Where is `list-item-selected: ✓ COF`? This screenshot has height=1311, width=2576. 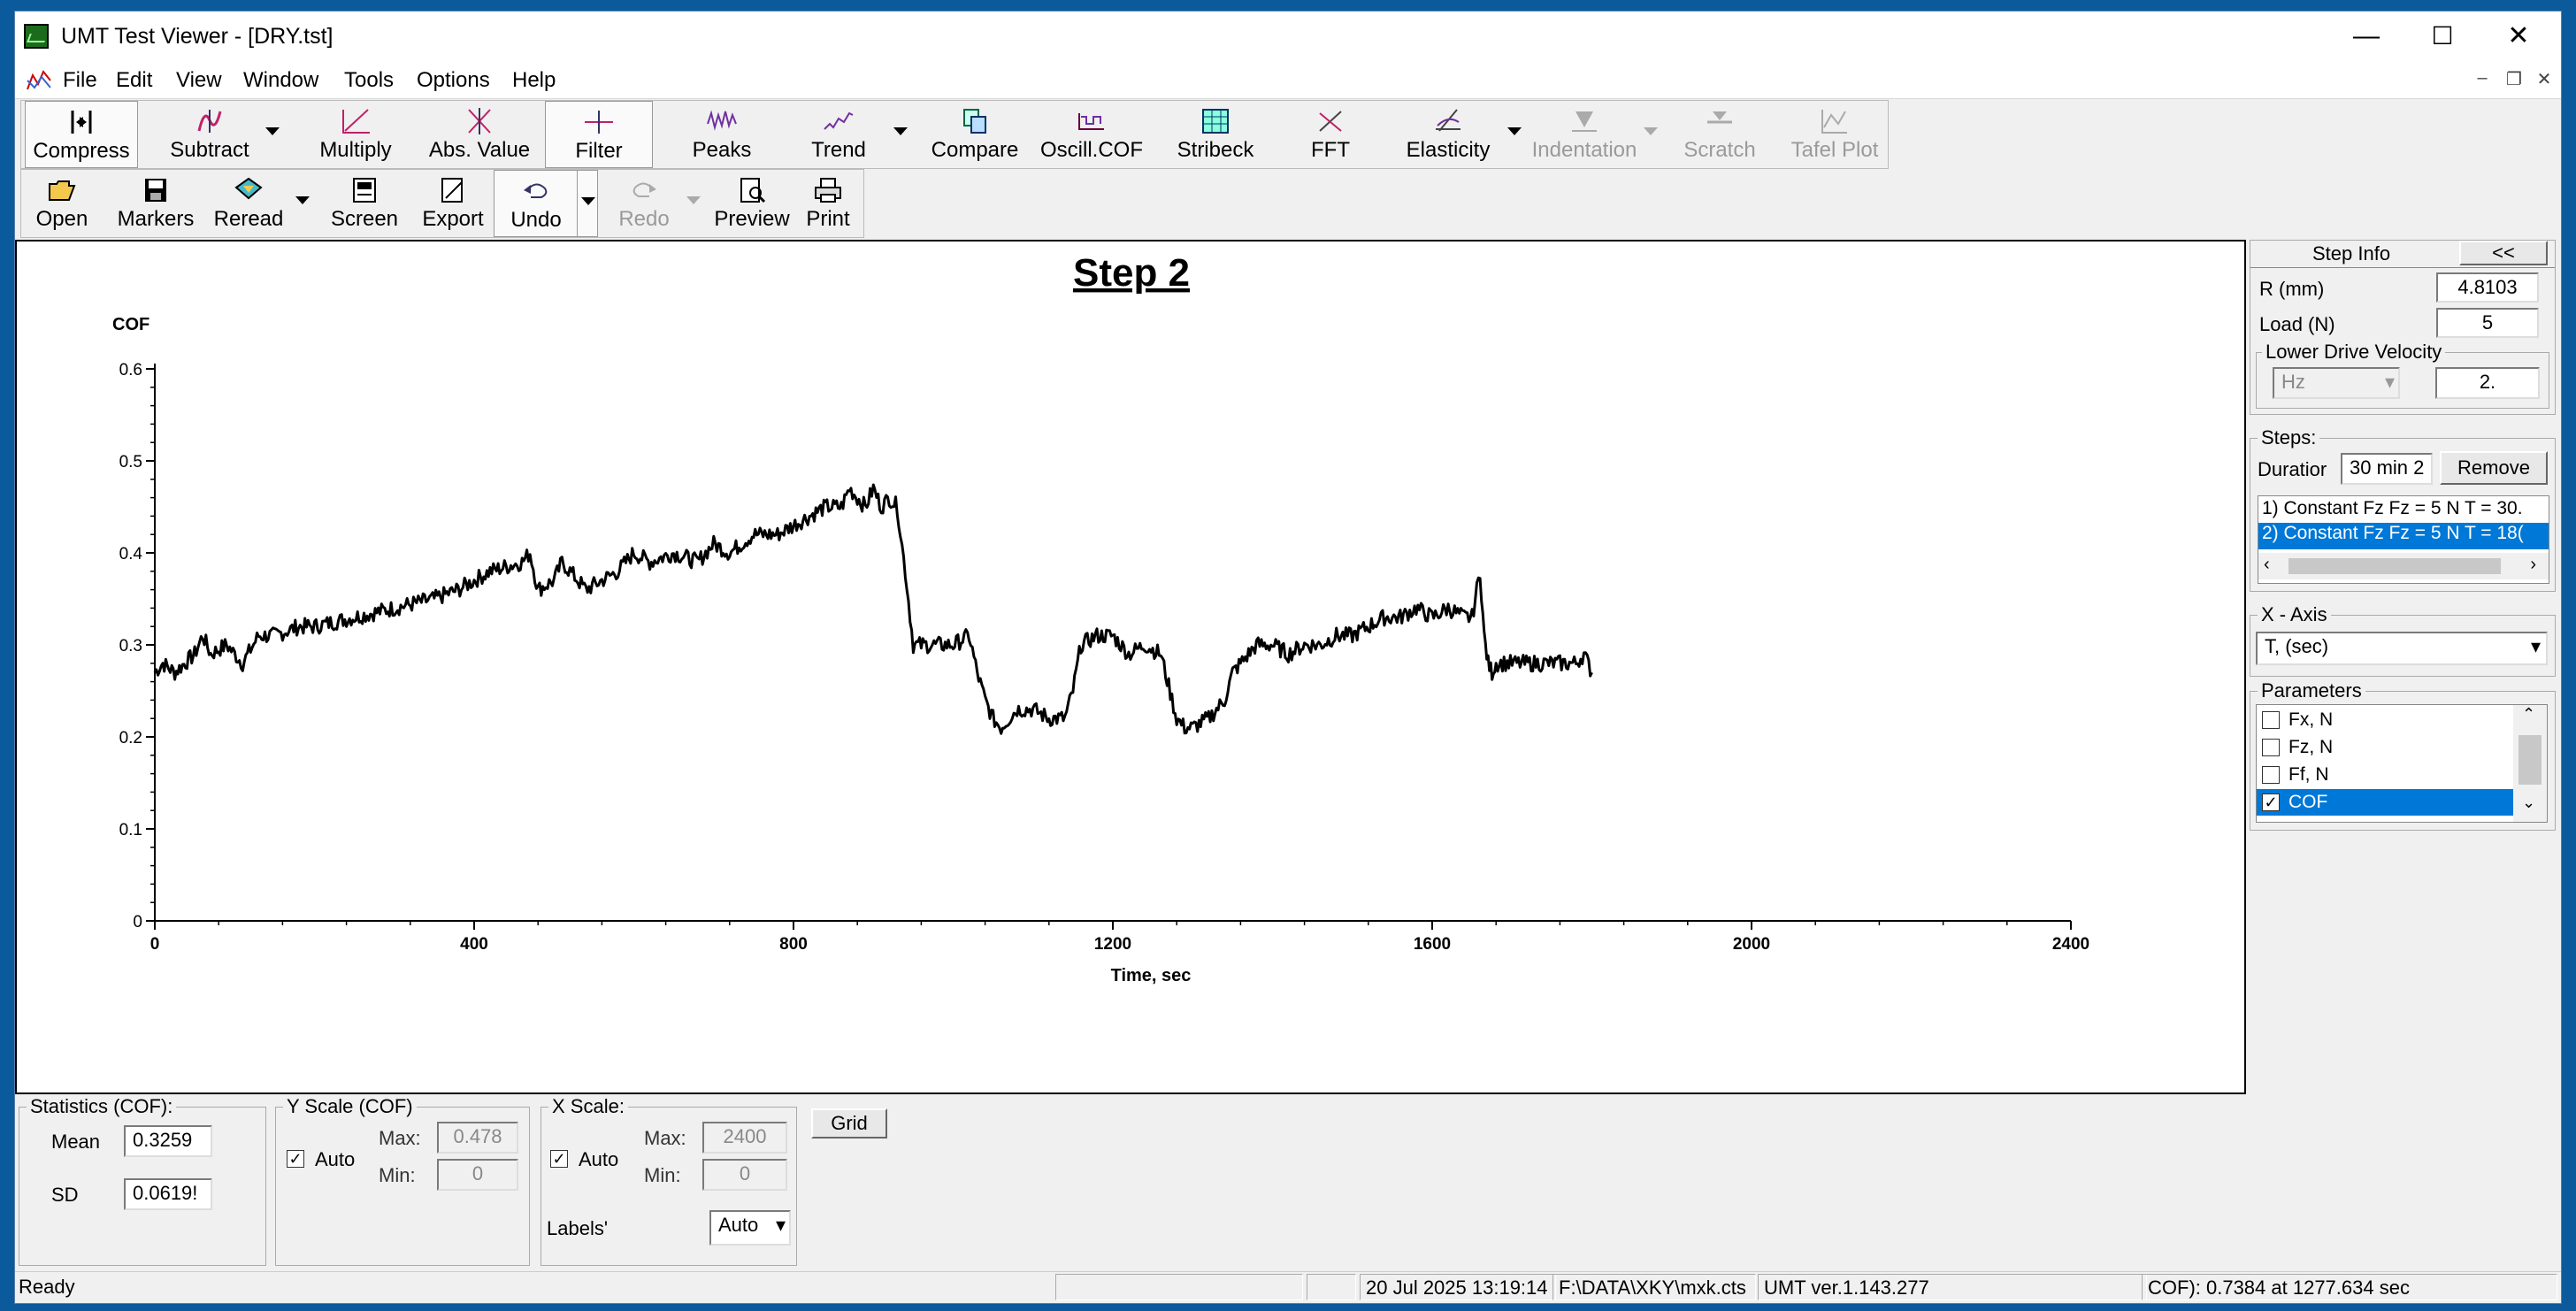
list-item-selected: ✓ COF is located at coordinates (2385, 802).